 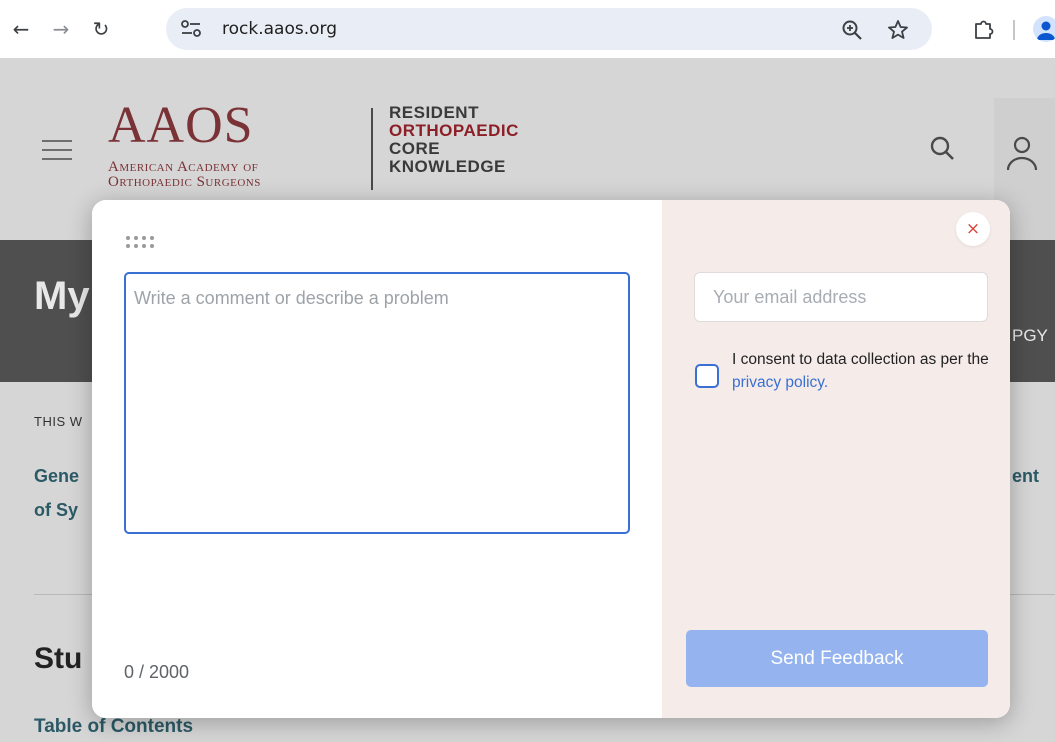 I want to click on zoom-icon, so click(x=852, y=30).